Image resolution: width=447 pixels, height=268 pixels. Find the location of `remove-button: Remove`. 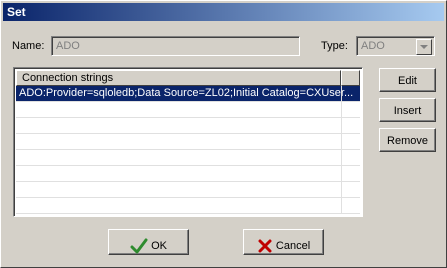

remove-button: Remove is located at coordinates (407, 140).